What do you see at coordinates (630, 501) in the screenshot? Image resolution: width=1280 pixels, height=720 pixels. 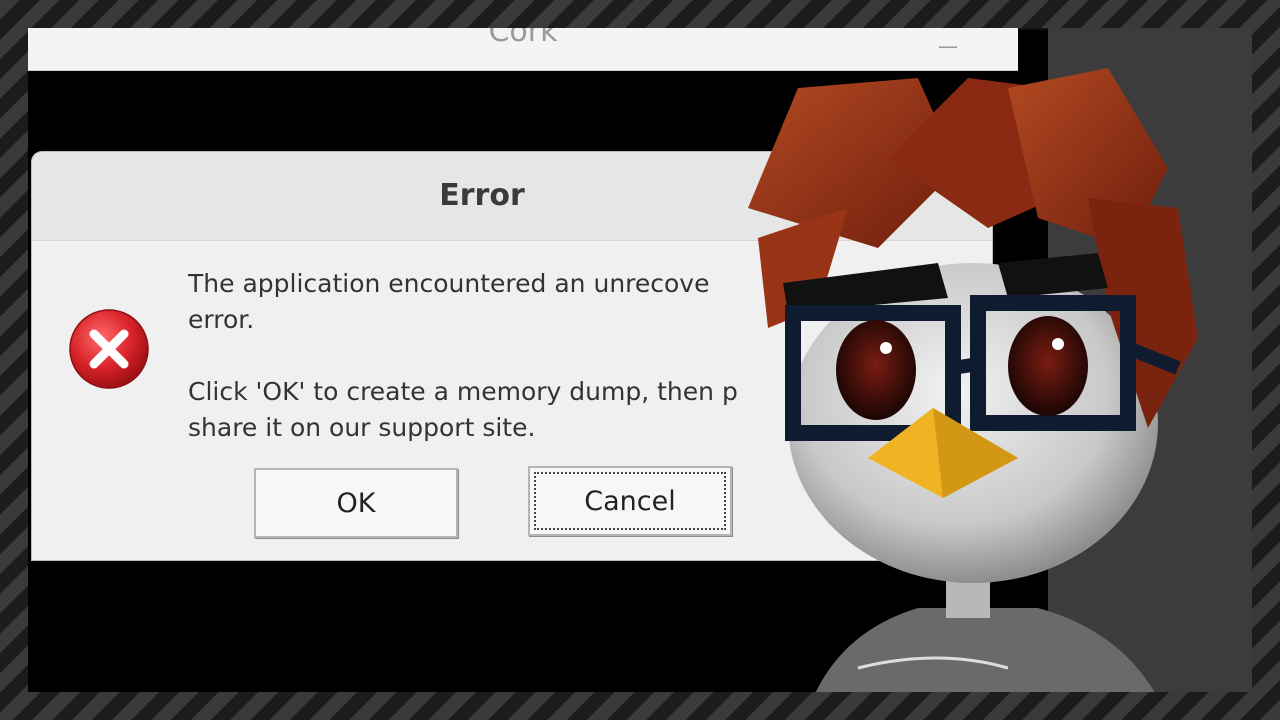 I see `cancel-button: Cancel` at bounding box center [630, 501].